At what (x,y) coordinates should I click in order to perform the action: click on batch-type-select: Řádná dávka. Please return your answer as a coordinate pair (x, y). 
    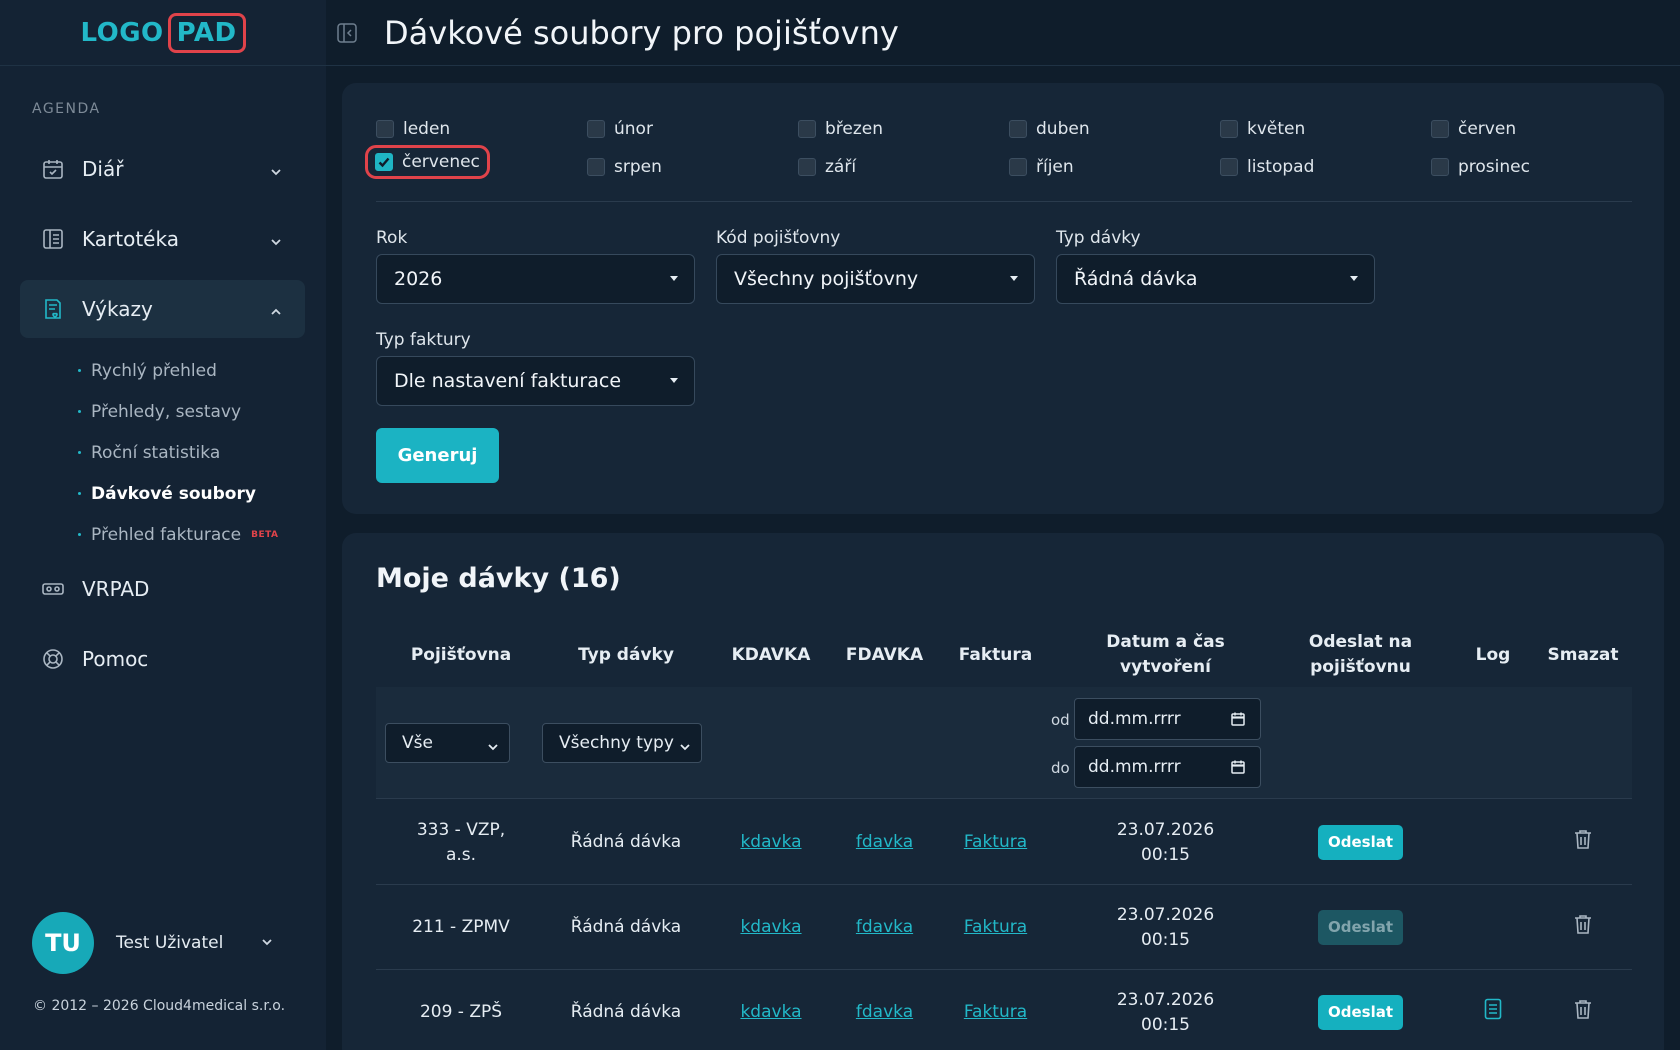
    Looking at the image, I should click on (1215, 279).